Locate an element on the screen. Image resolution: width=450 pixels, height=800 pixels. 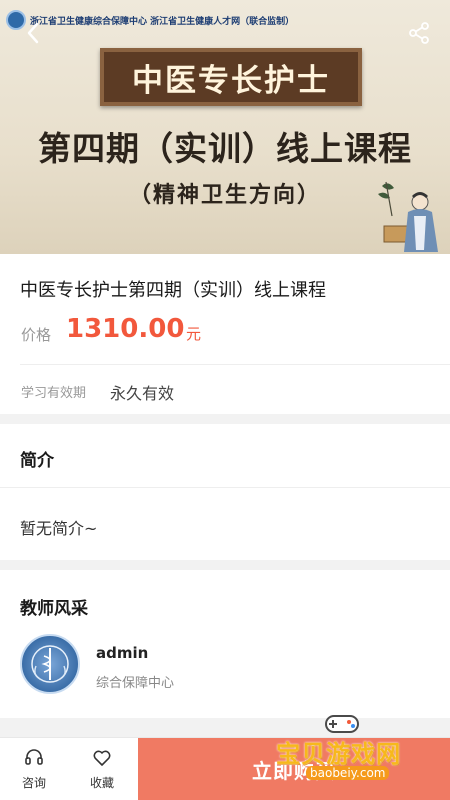
banner-board-title: 中医专长护士 is located at coordinates (231, 80).